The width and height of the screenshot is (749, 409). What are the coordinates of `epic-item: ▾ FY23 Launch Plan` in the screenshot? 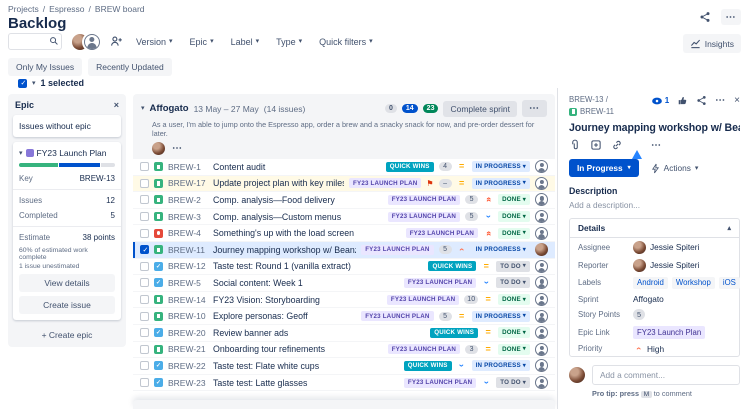 It's located at (67, 153).